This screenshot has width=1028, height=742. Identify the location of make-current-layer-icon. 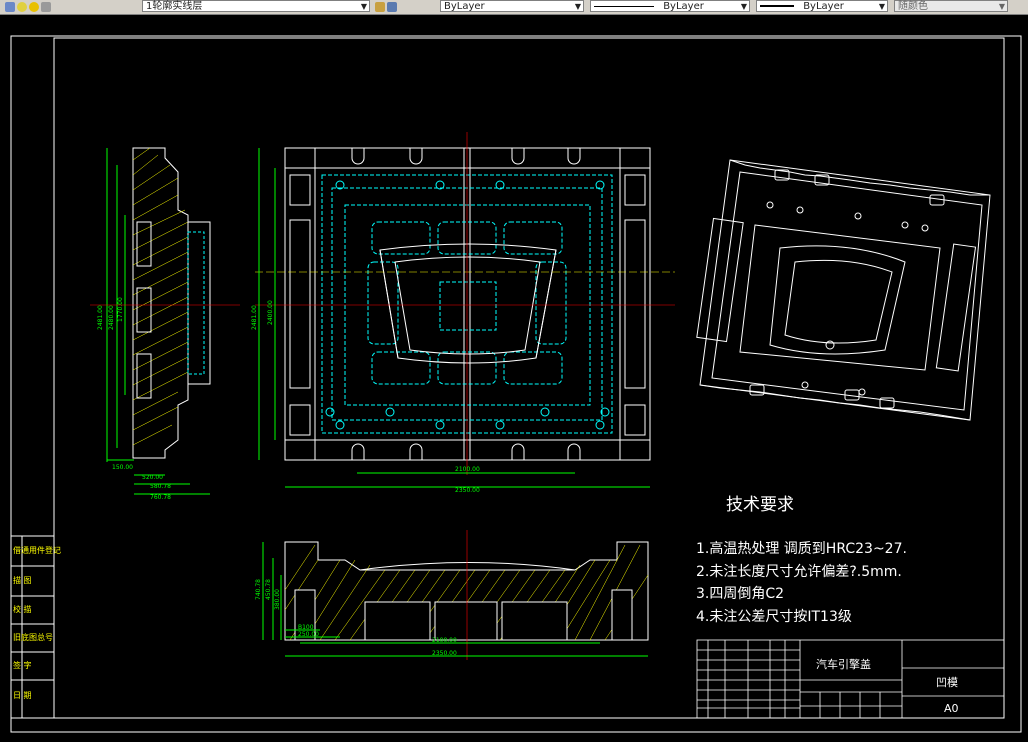
(380, 6).